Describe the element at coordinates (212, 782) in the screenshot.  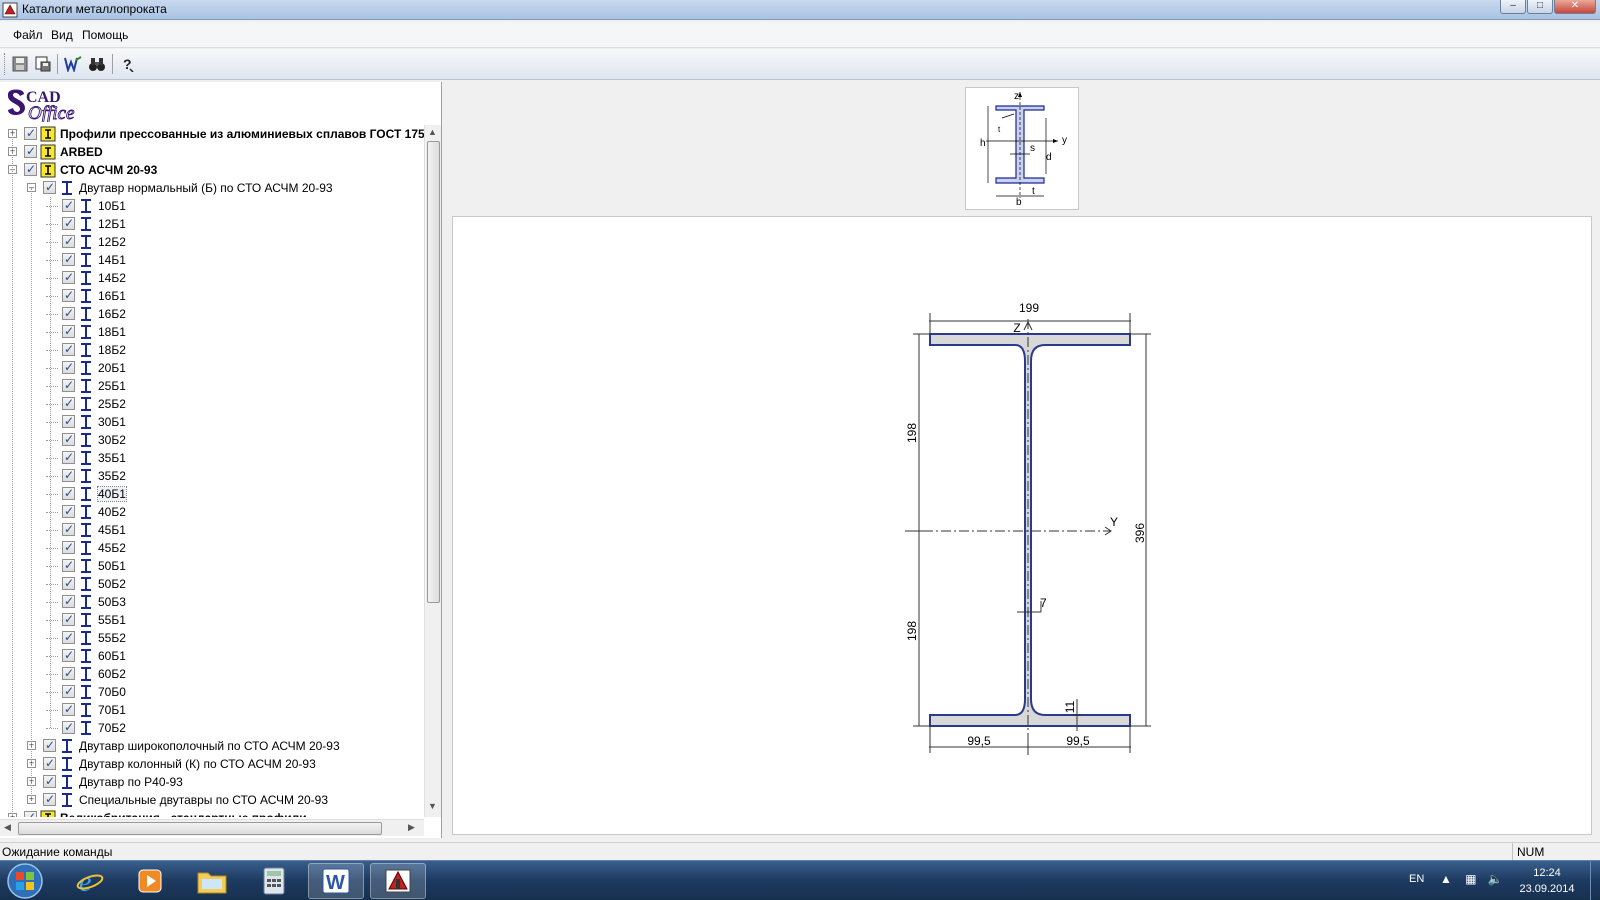
I see `tree-group: +Двутавр по Р40-93` at that location.